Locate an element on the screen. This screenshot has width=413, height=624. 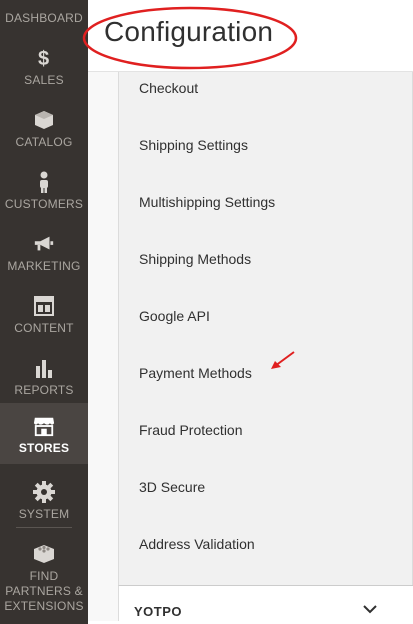
nav-item-stores: STORES is located at coordinates (44, 433).